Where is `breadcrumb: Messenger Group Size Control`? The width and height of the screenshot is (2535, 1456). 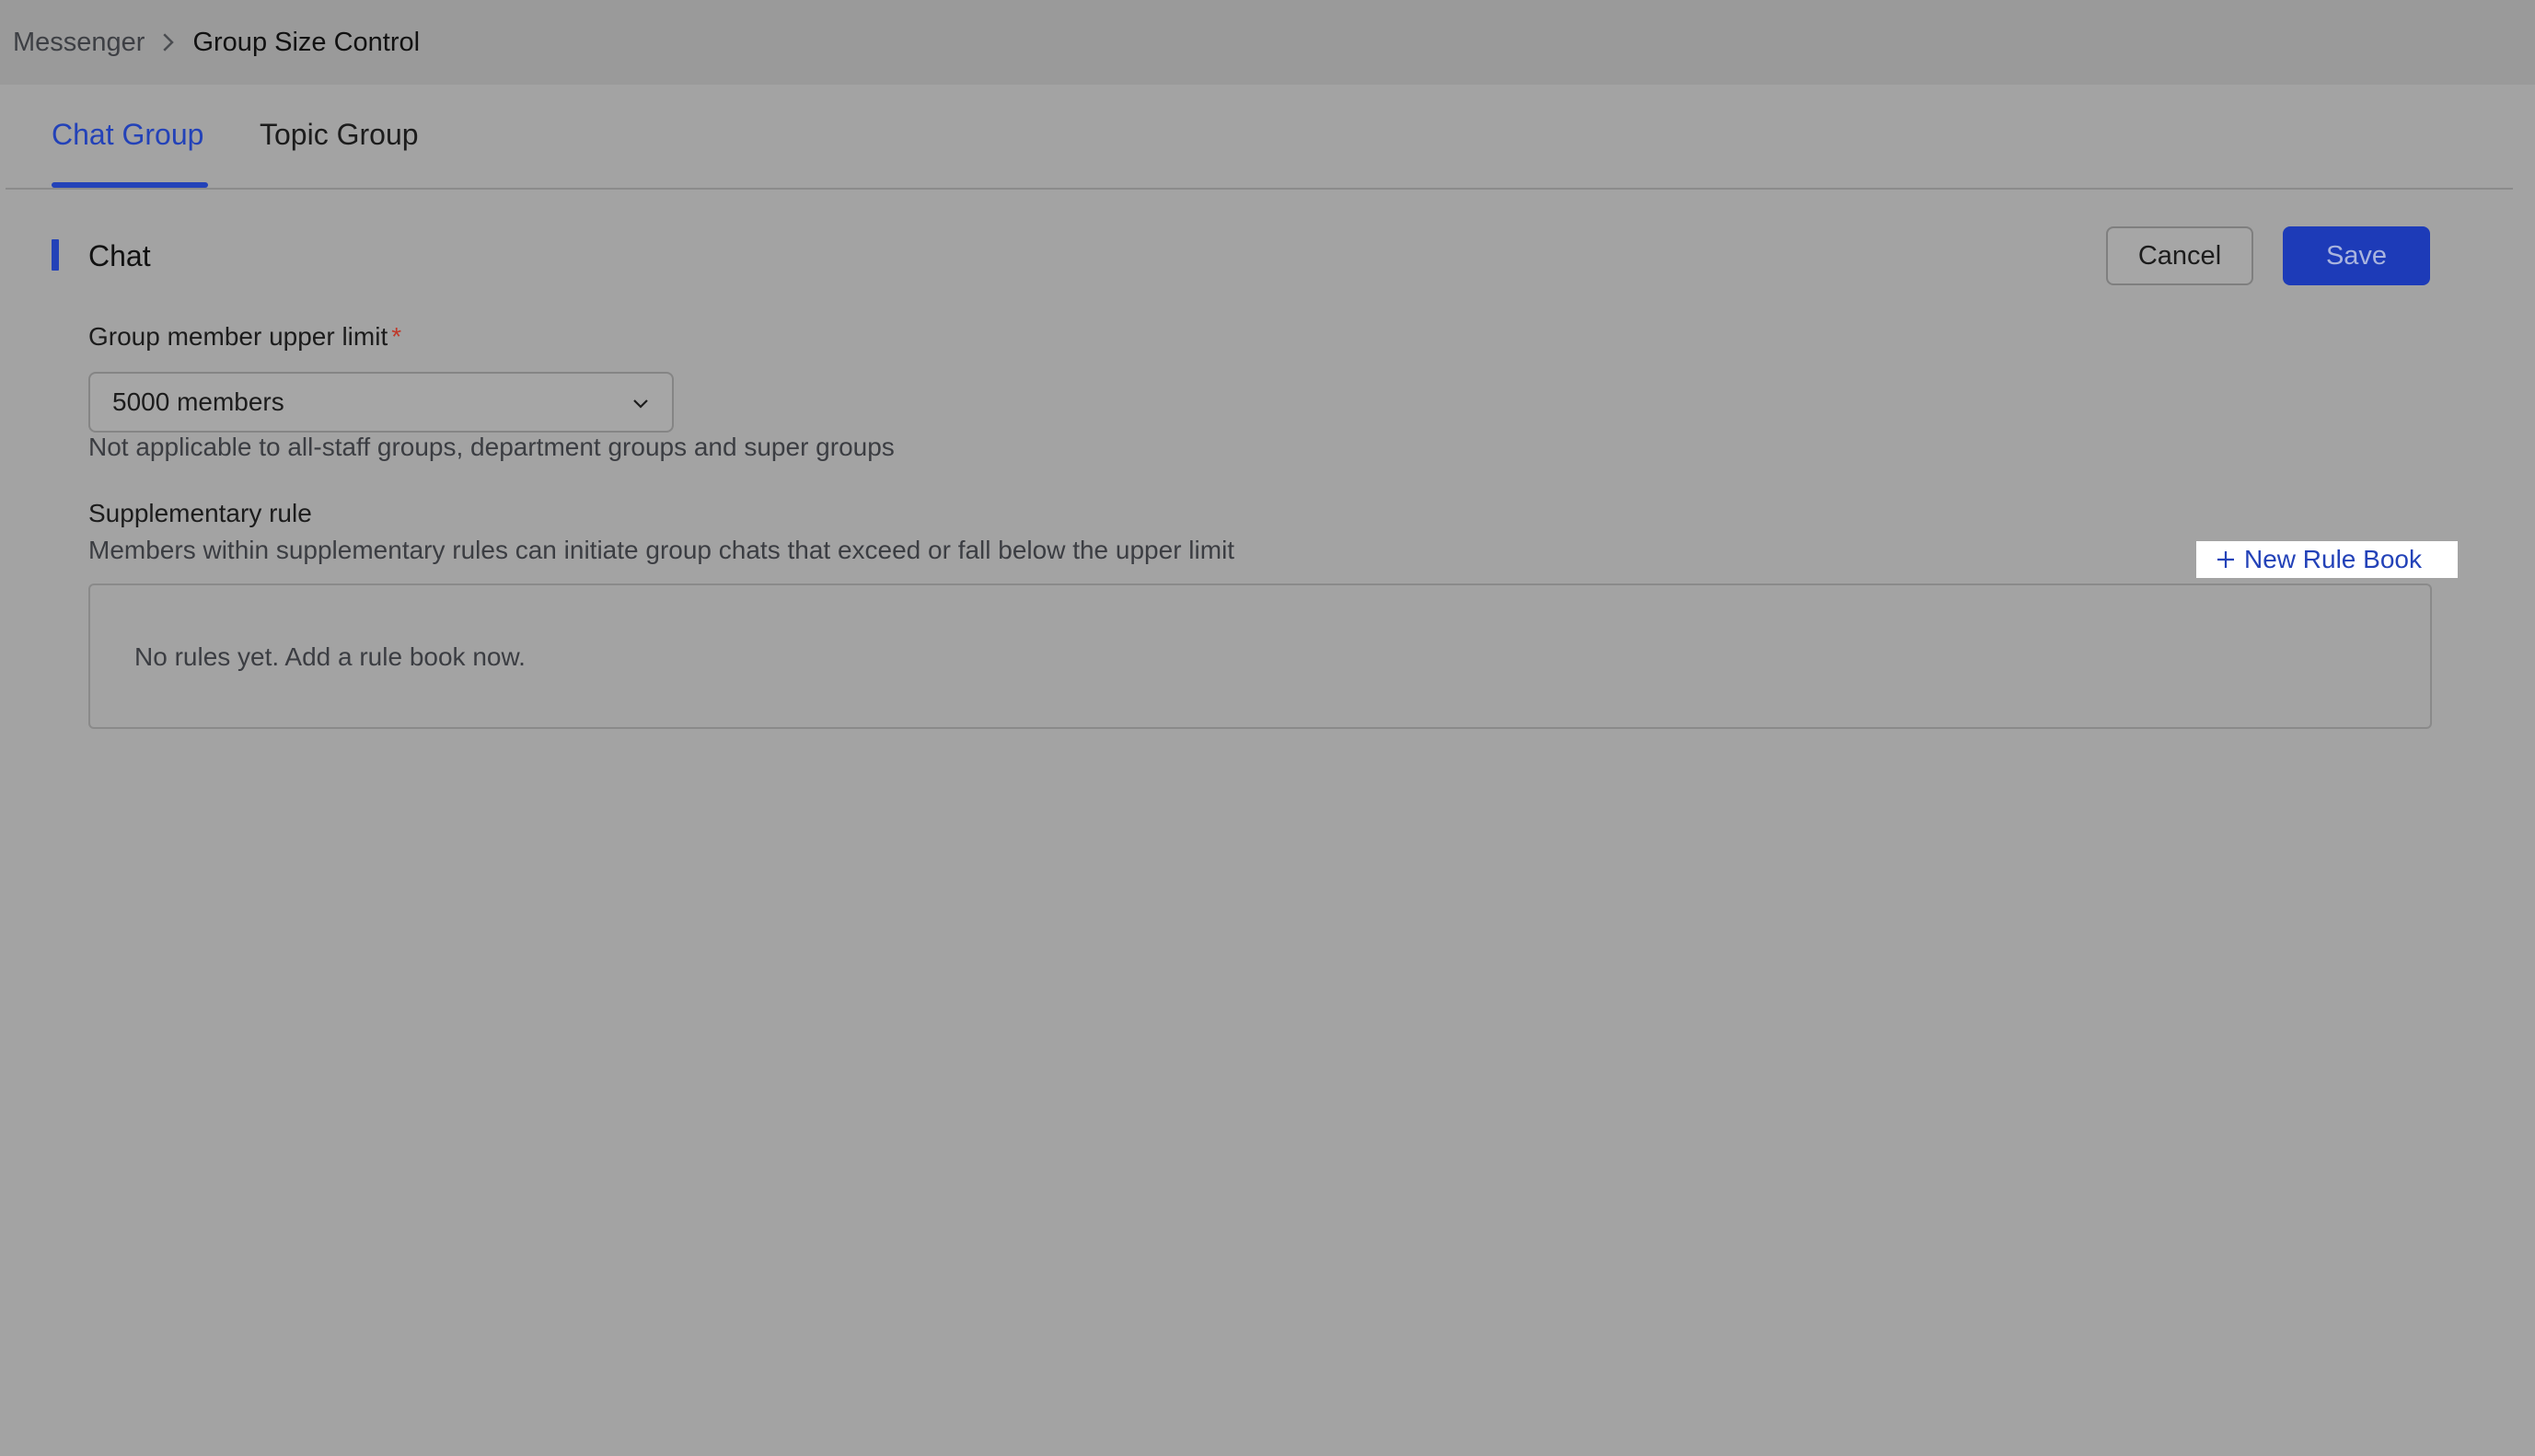
breadcrumb: Messenger Group Size Control is located at coordinates (1267, 42).